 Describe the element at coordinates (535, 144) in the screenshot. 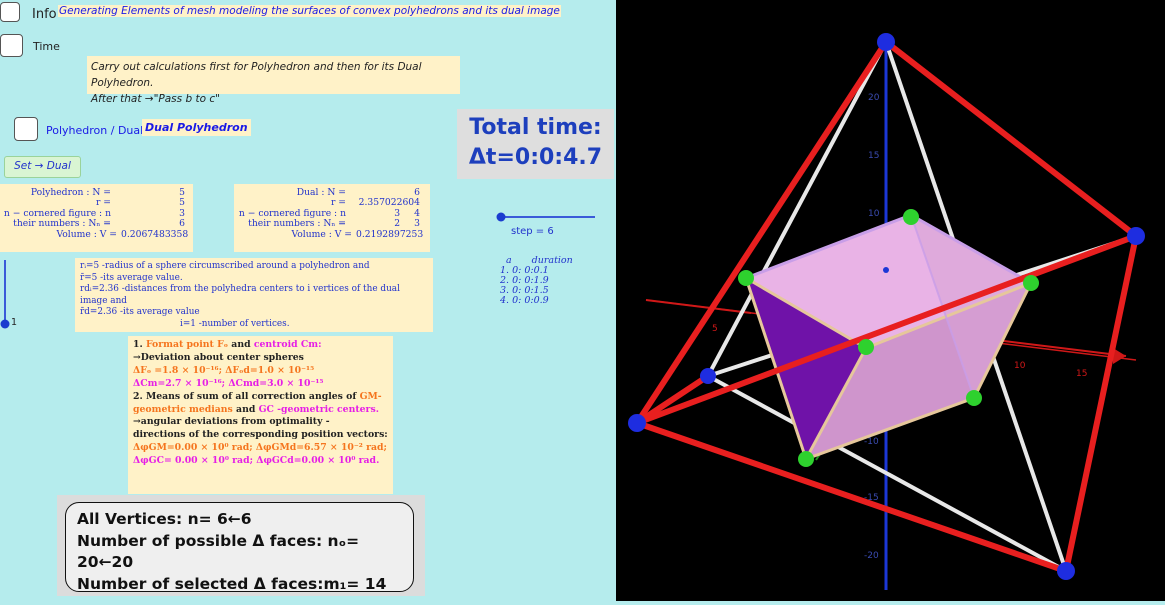

I see `total-time-display: Total time: Δt=0:0:4.7` at that location.